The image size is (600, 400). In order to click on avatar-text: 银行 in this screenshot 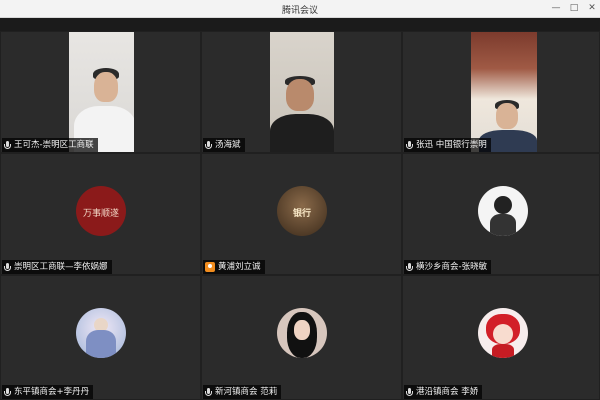, I will do `click(301, 214)`.